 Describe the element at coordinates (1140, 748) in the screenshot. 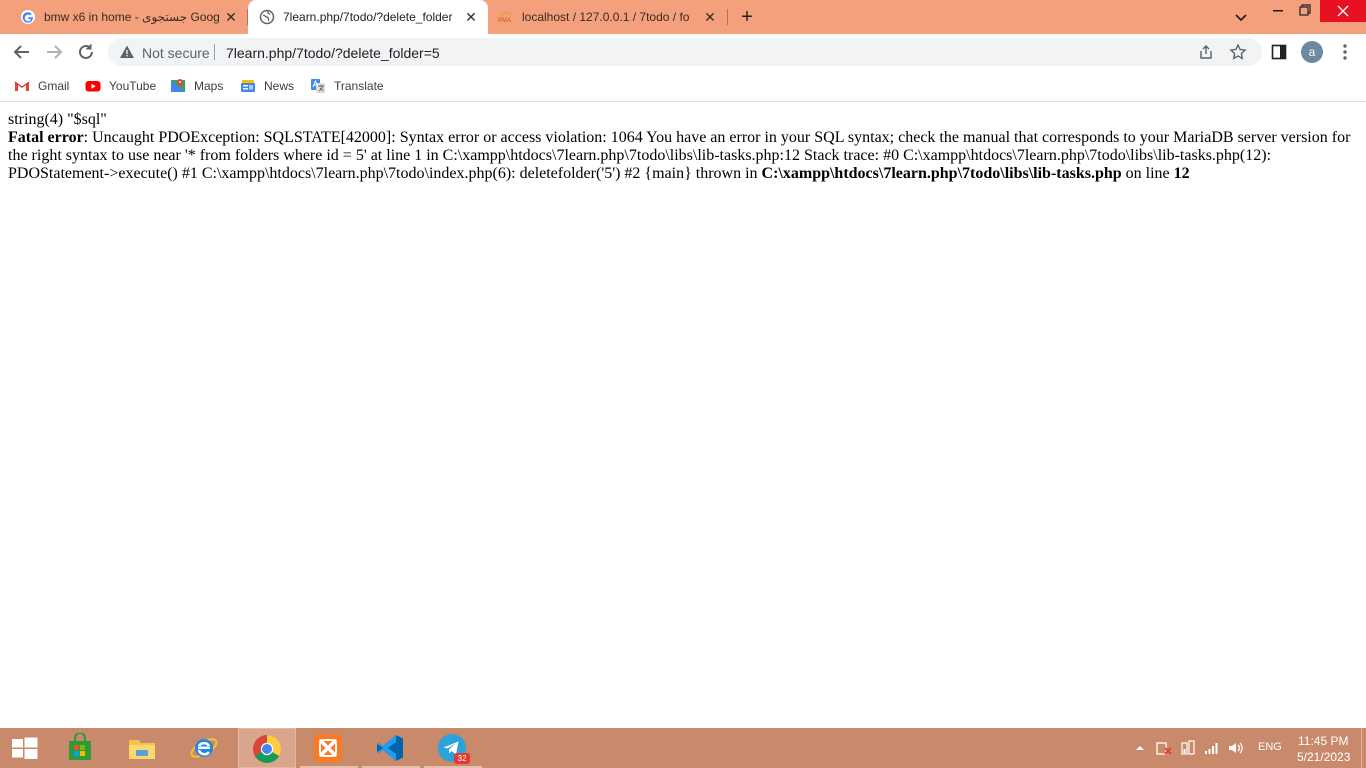

I see `chevron-up-icon` at that location.